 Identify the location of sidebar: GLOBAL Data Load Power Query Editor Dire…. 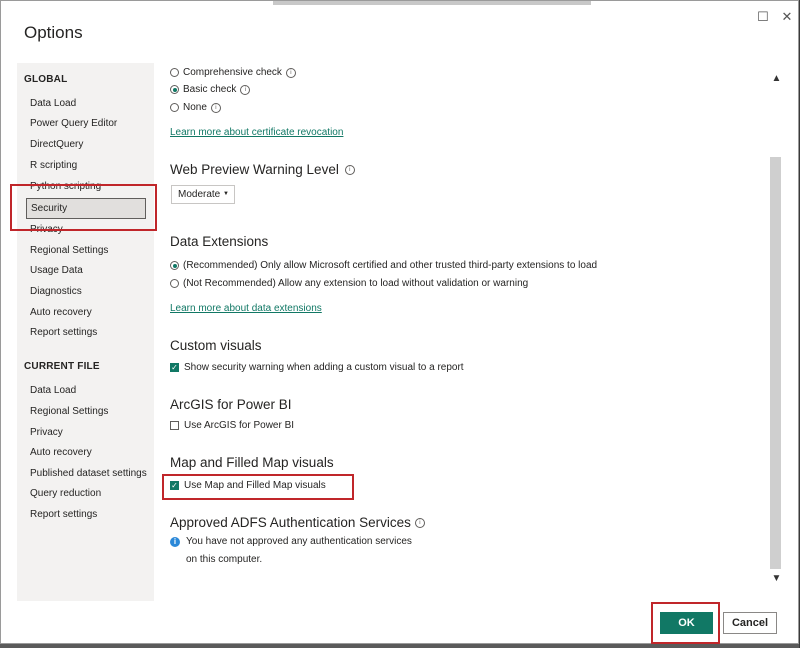
(85, 332).